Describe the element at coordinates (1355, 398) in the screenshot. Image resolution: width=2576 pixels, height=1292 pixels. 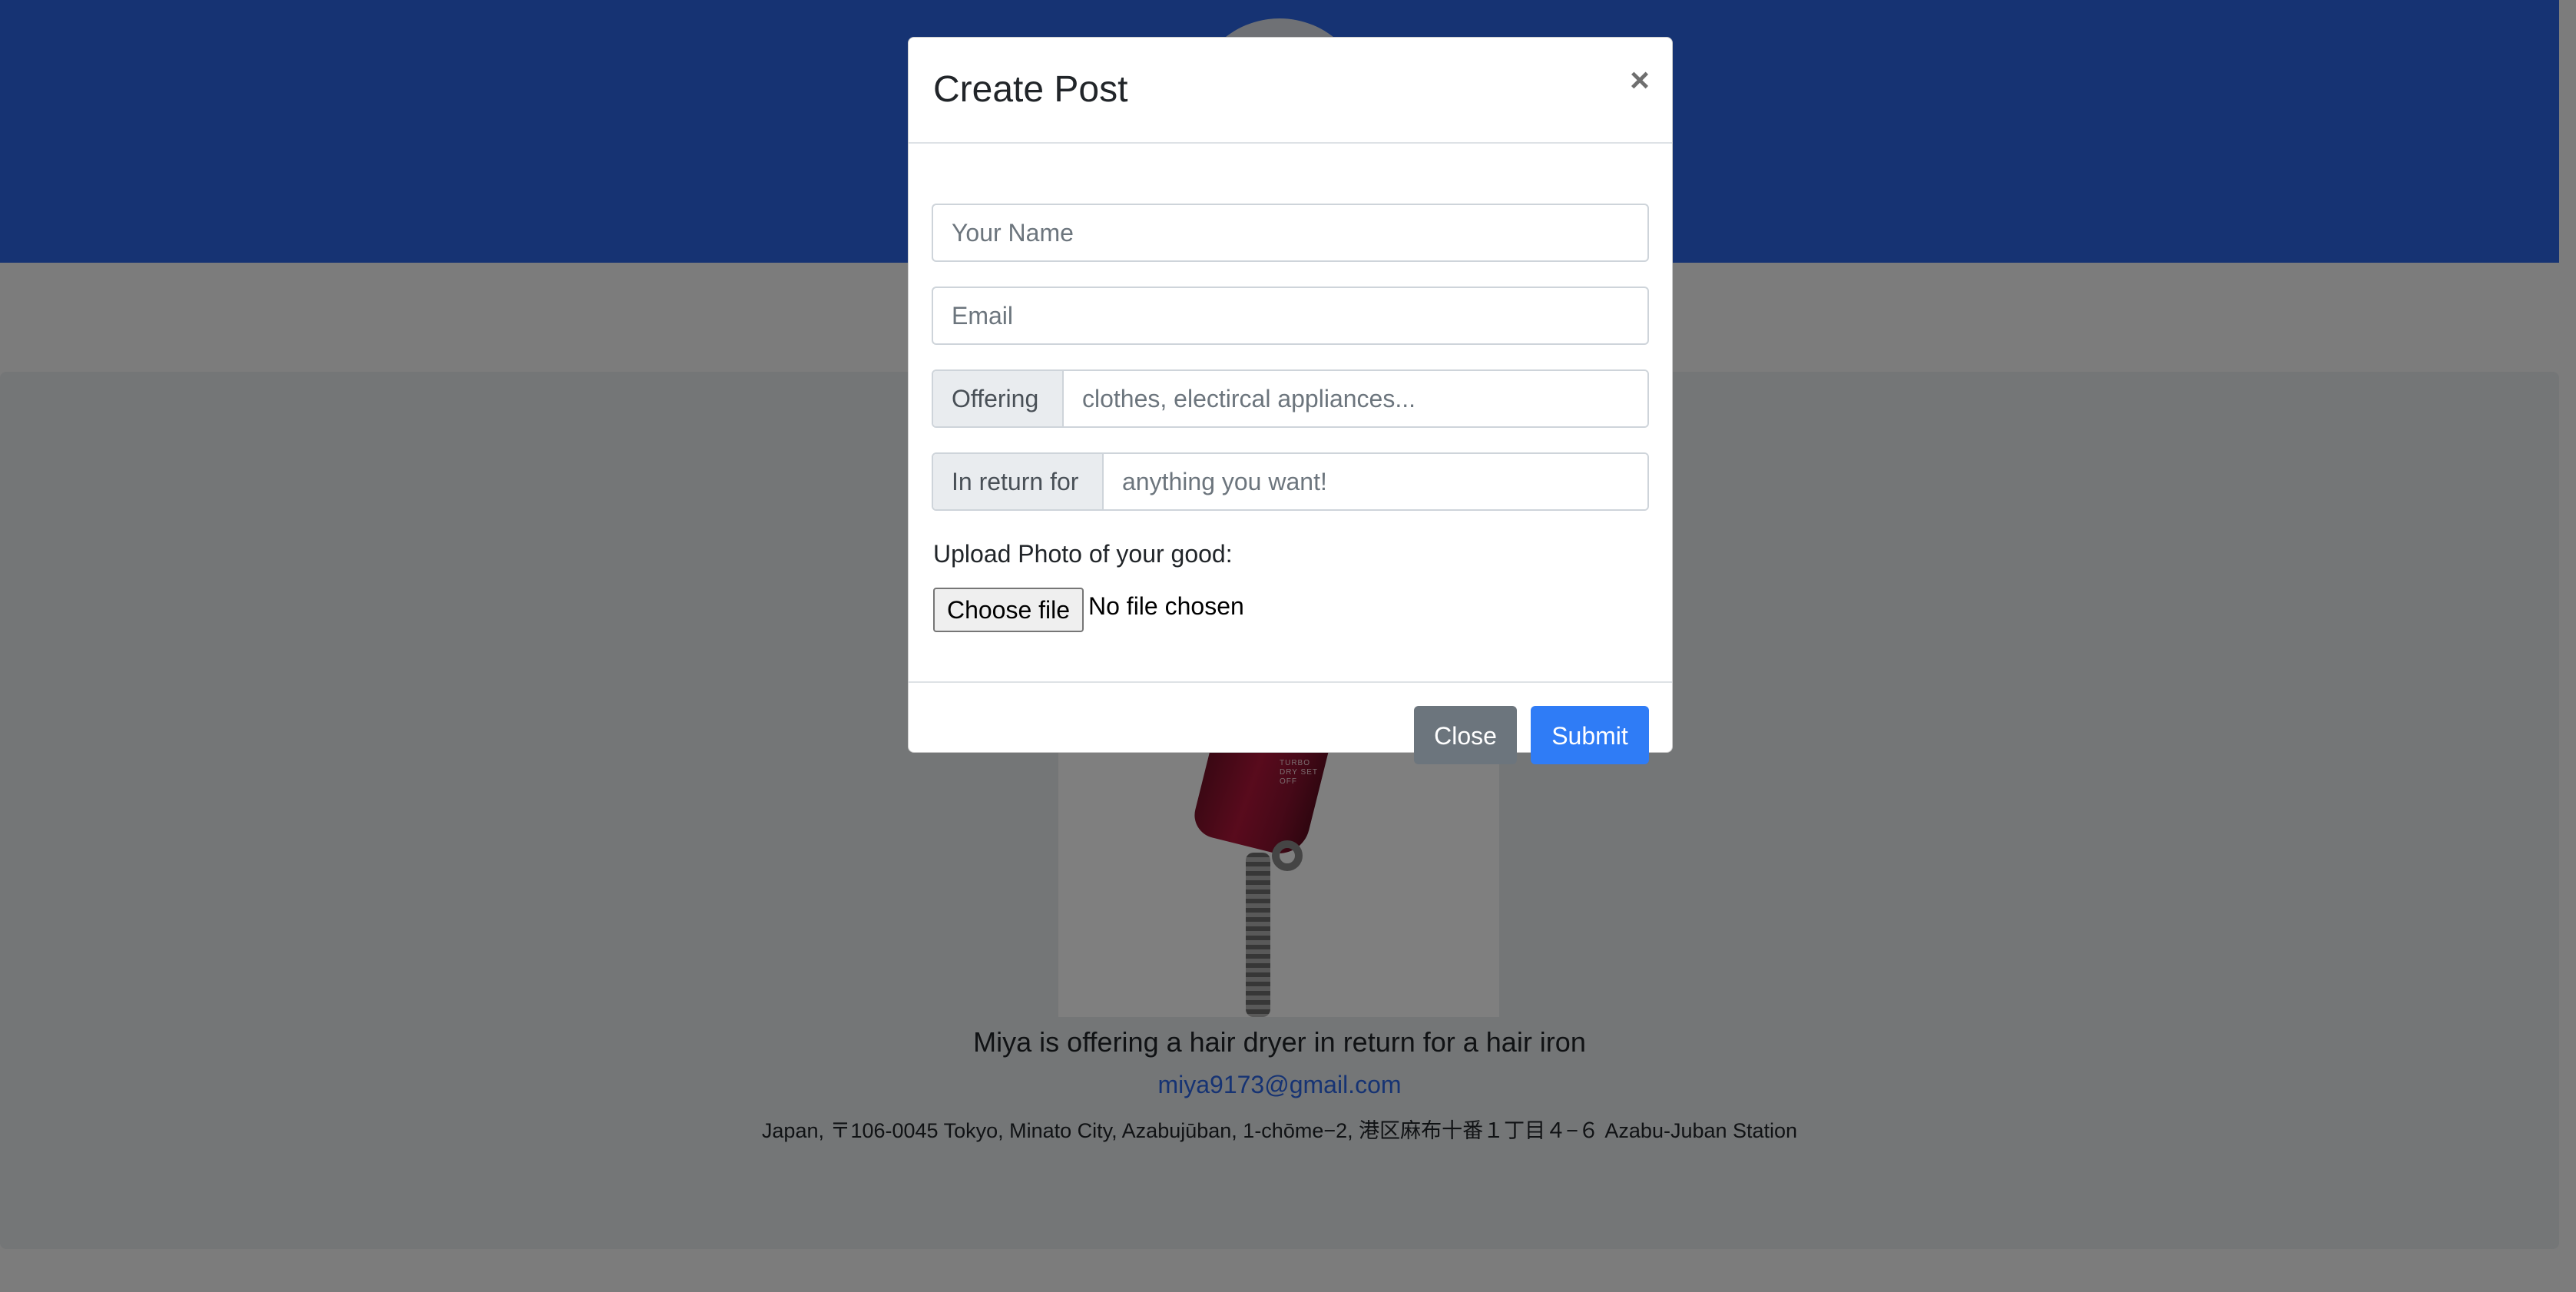
I see `offering-input` at that location.